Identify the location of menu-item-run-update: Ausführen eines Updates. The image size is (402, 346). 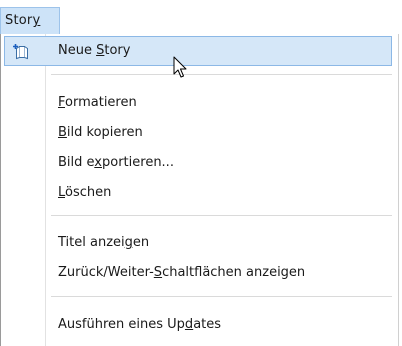
(198, 325).